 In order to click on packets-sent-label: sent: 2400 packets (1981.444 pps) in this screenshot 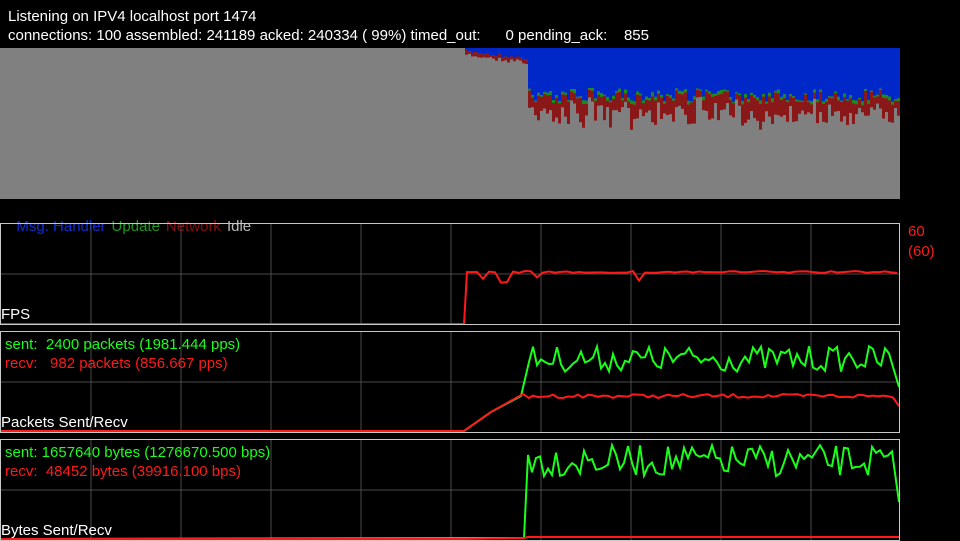, I will do `click(123, 344)`.